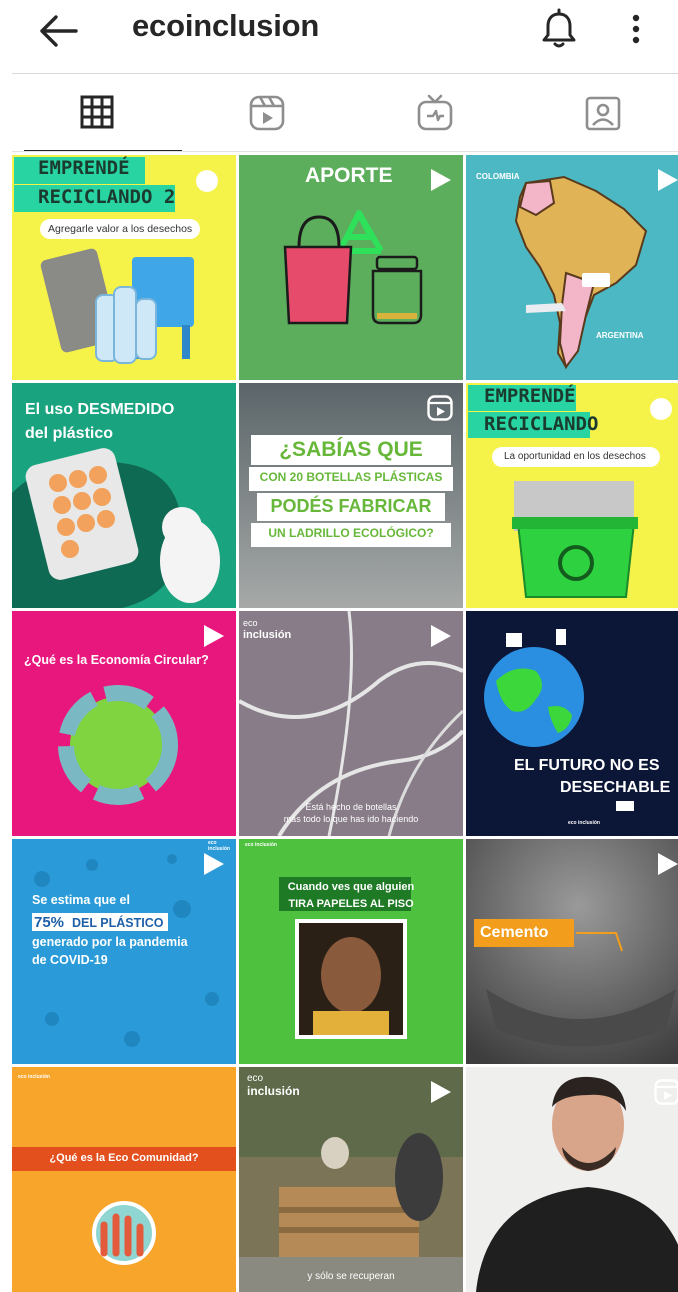  I want to click on post-text-highlight: 75%, so click(49, 922).